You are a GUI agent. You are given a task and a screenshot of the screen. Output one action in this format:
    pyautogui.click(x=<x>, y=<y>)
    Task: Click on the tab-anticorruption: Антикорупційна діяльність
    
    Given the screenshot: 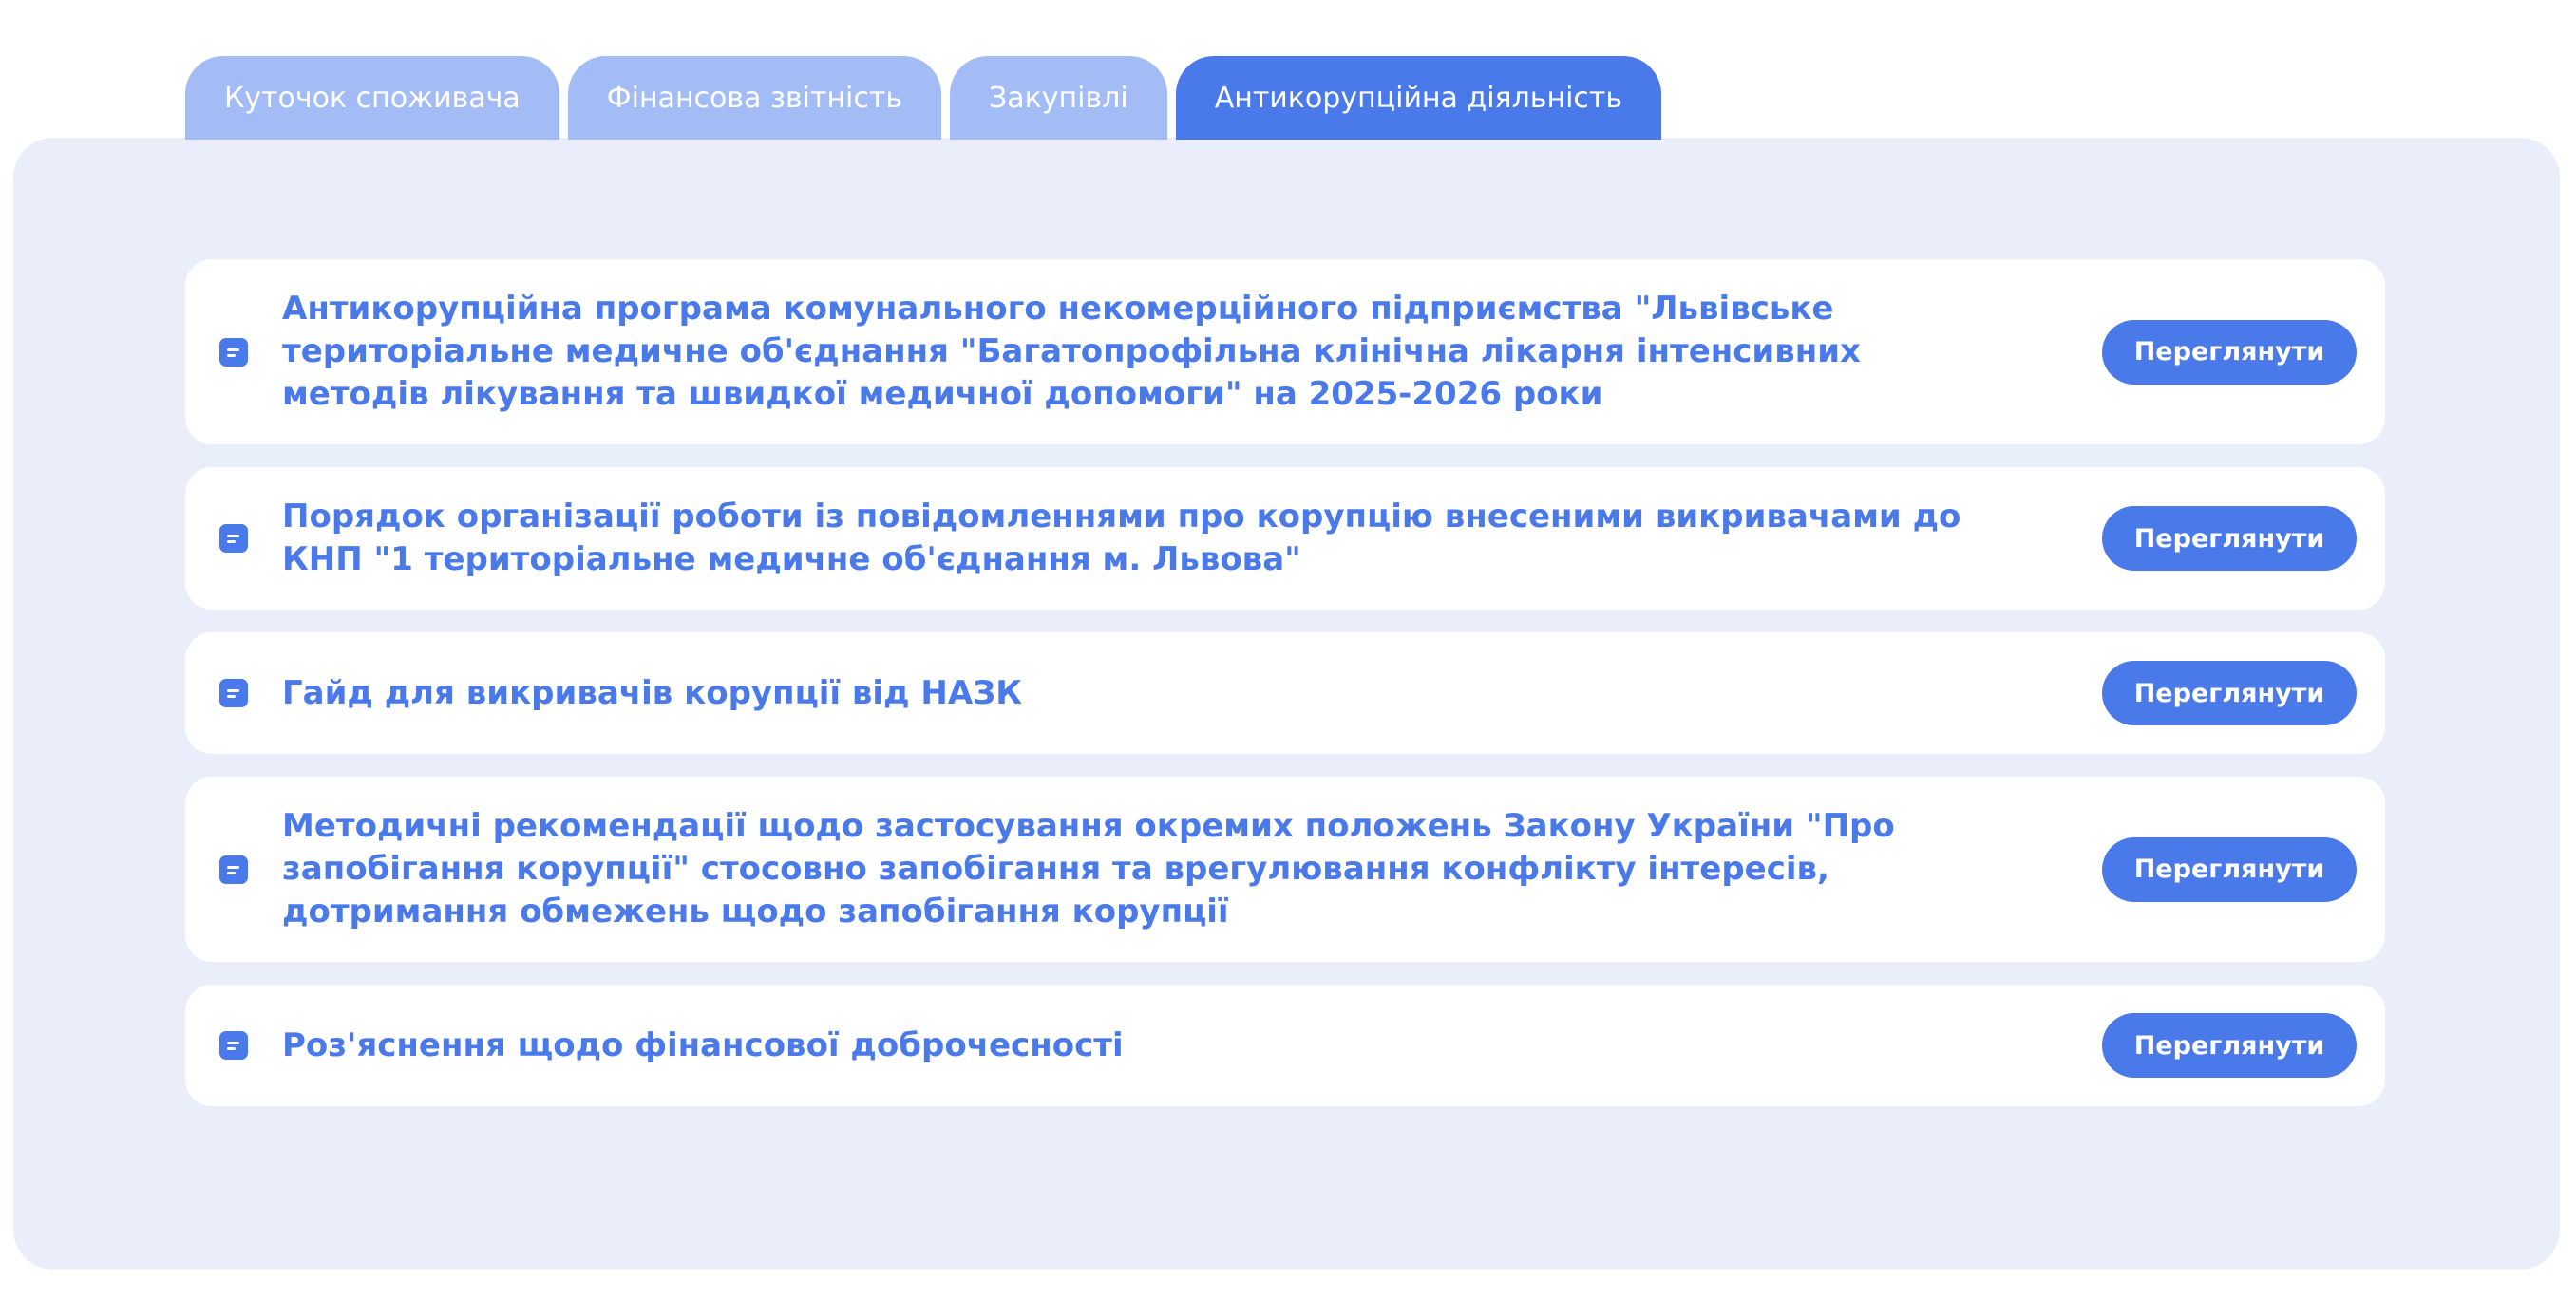 What is the action you would take?
    pyautogui.click(x=1418, y=98)
    